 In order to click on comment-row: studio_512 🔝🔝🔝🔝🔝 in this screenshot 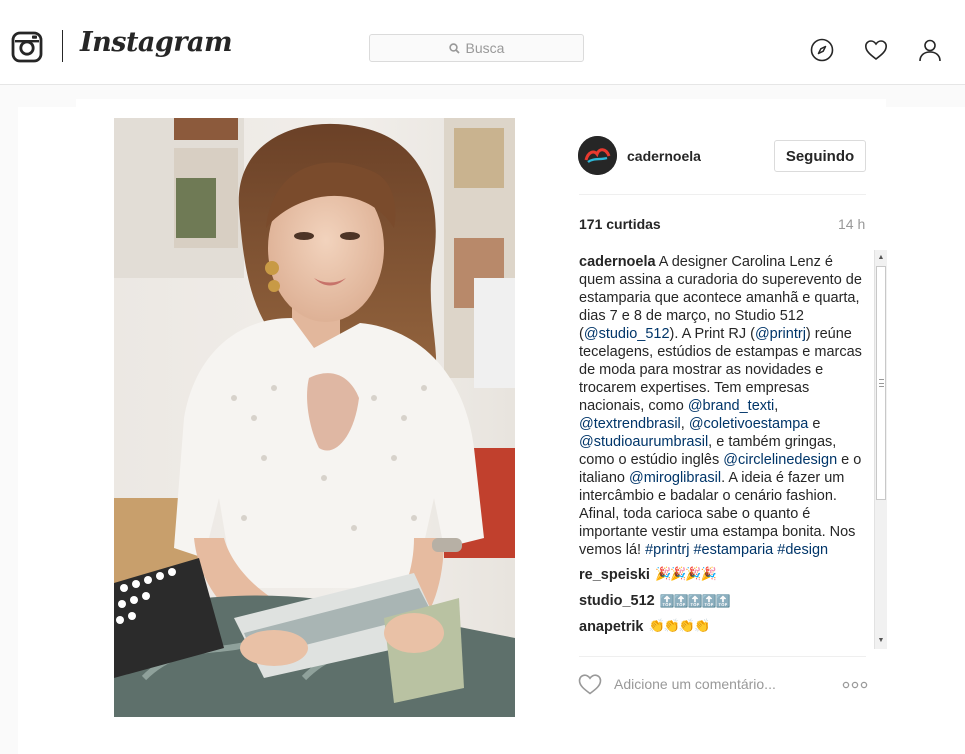, I will do `click(726, 601)`.